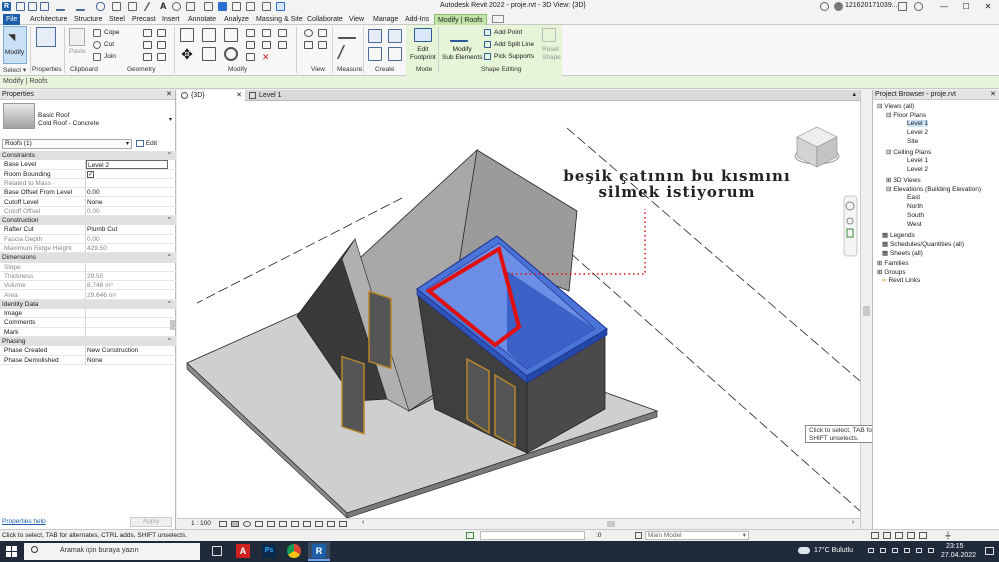 This screenshot has height=562, width=999. I want to click on tree-sheets: ▦ Sheets (all), so click(902, 253).